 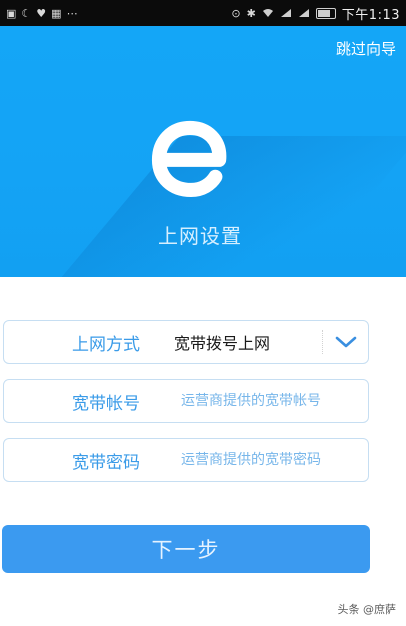 What do you see at coordinates (72, 13) in the screenshot?
I see `dots-icon: ⋯` at bounding box center [72, 13].